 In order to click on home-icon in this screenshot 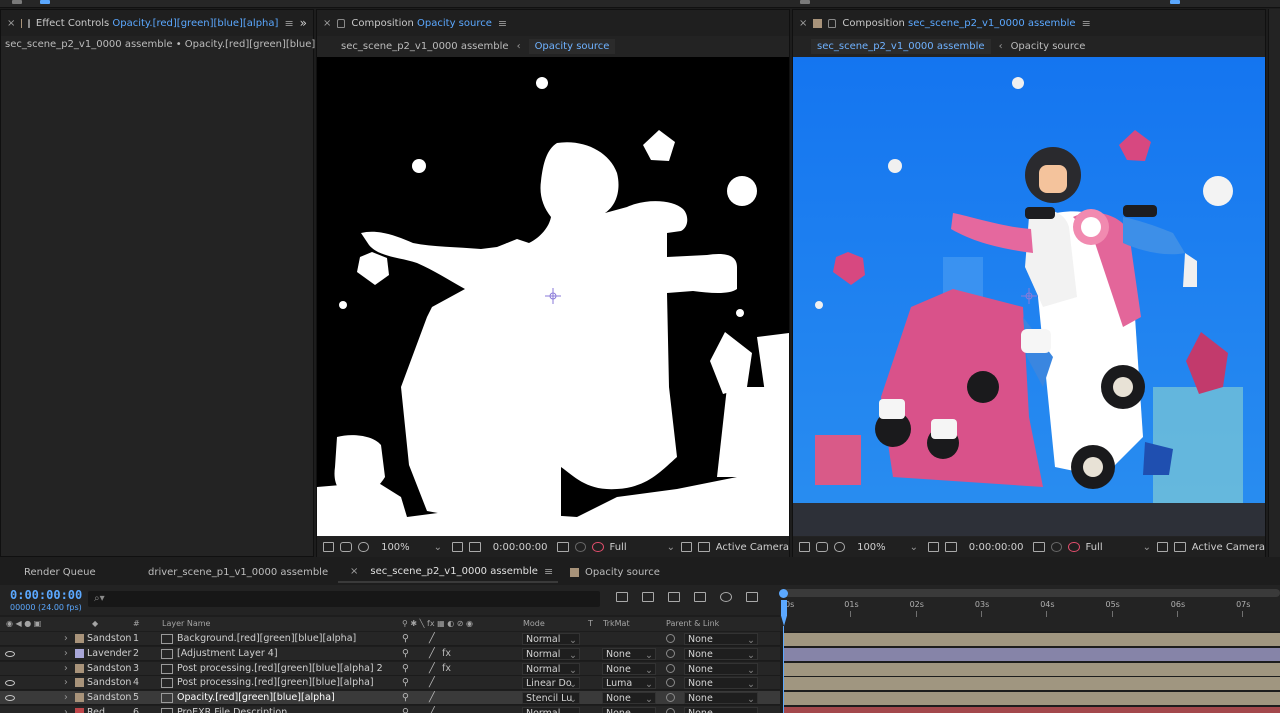, I will do `click(17, 2)`.